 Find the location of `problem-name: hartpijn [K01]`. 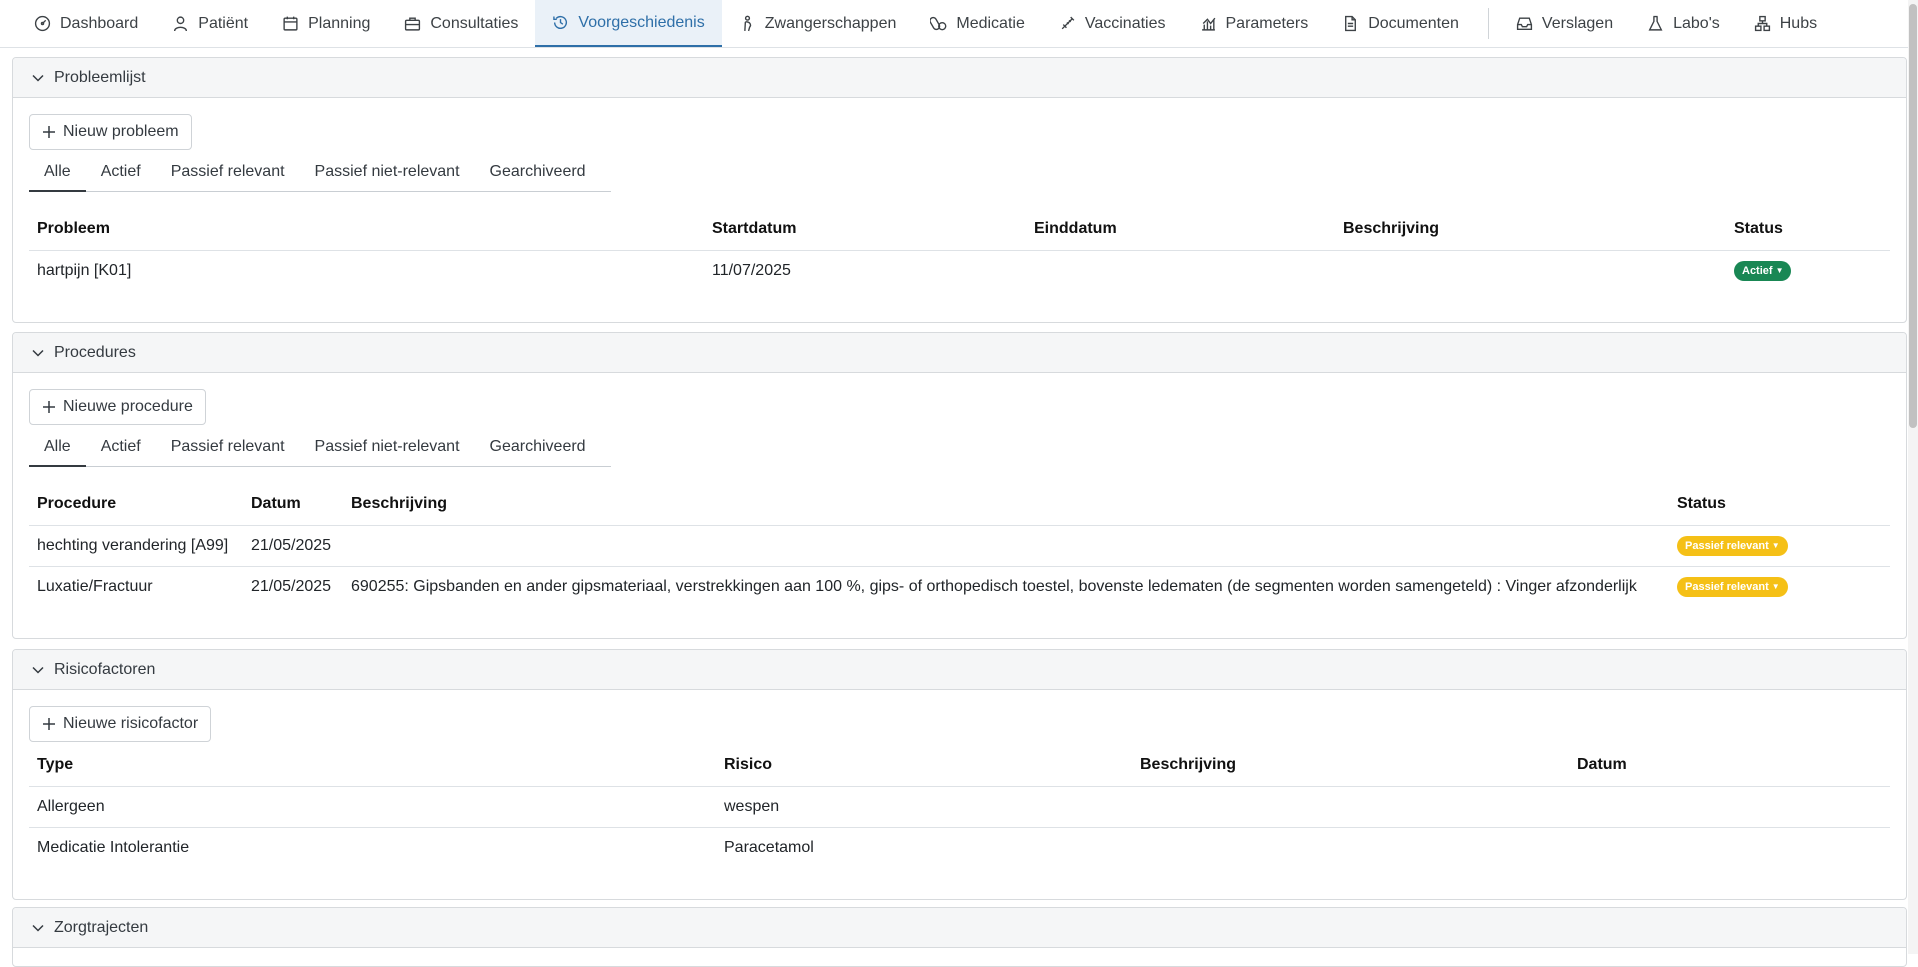

problem-name: hartpijn [K01] is located at coordinates (366, 270).